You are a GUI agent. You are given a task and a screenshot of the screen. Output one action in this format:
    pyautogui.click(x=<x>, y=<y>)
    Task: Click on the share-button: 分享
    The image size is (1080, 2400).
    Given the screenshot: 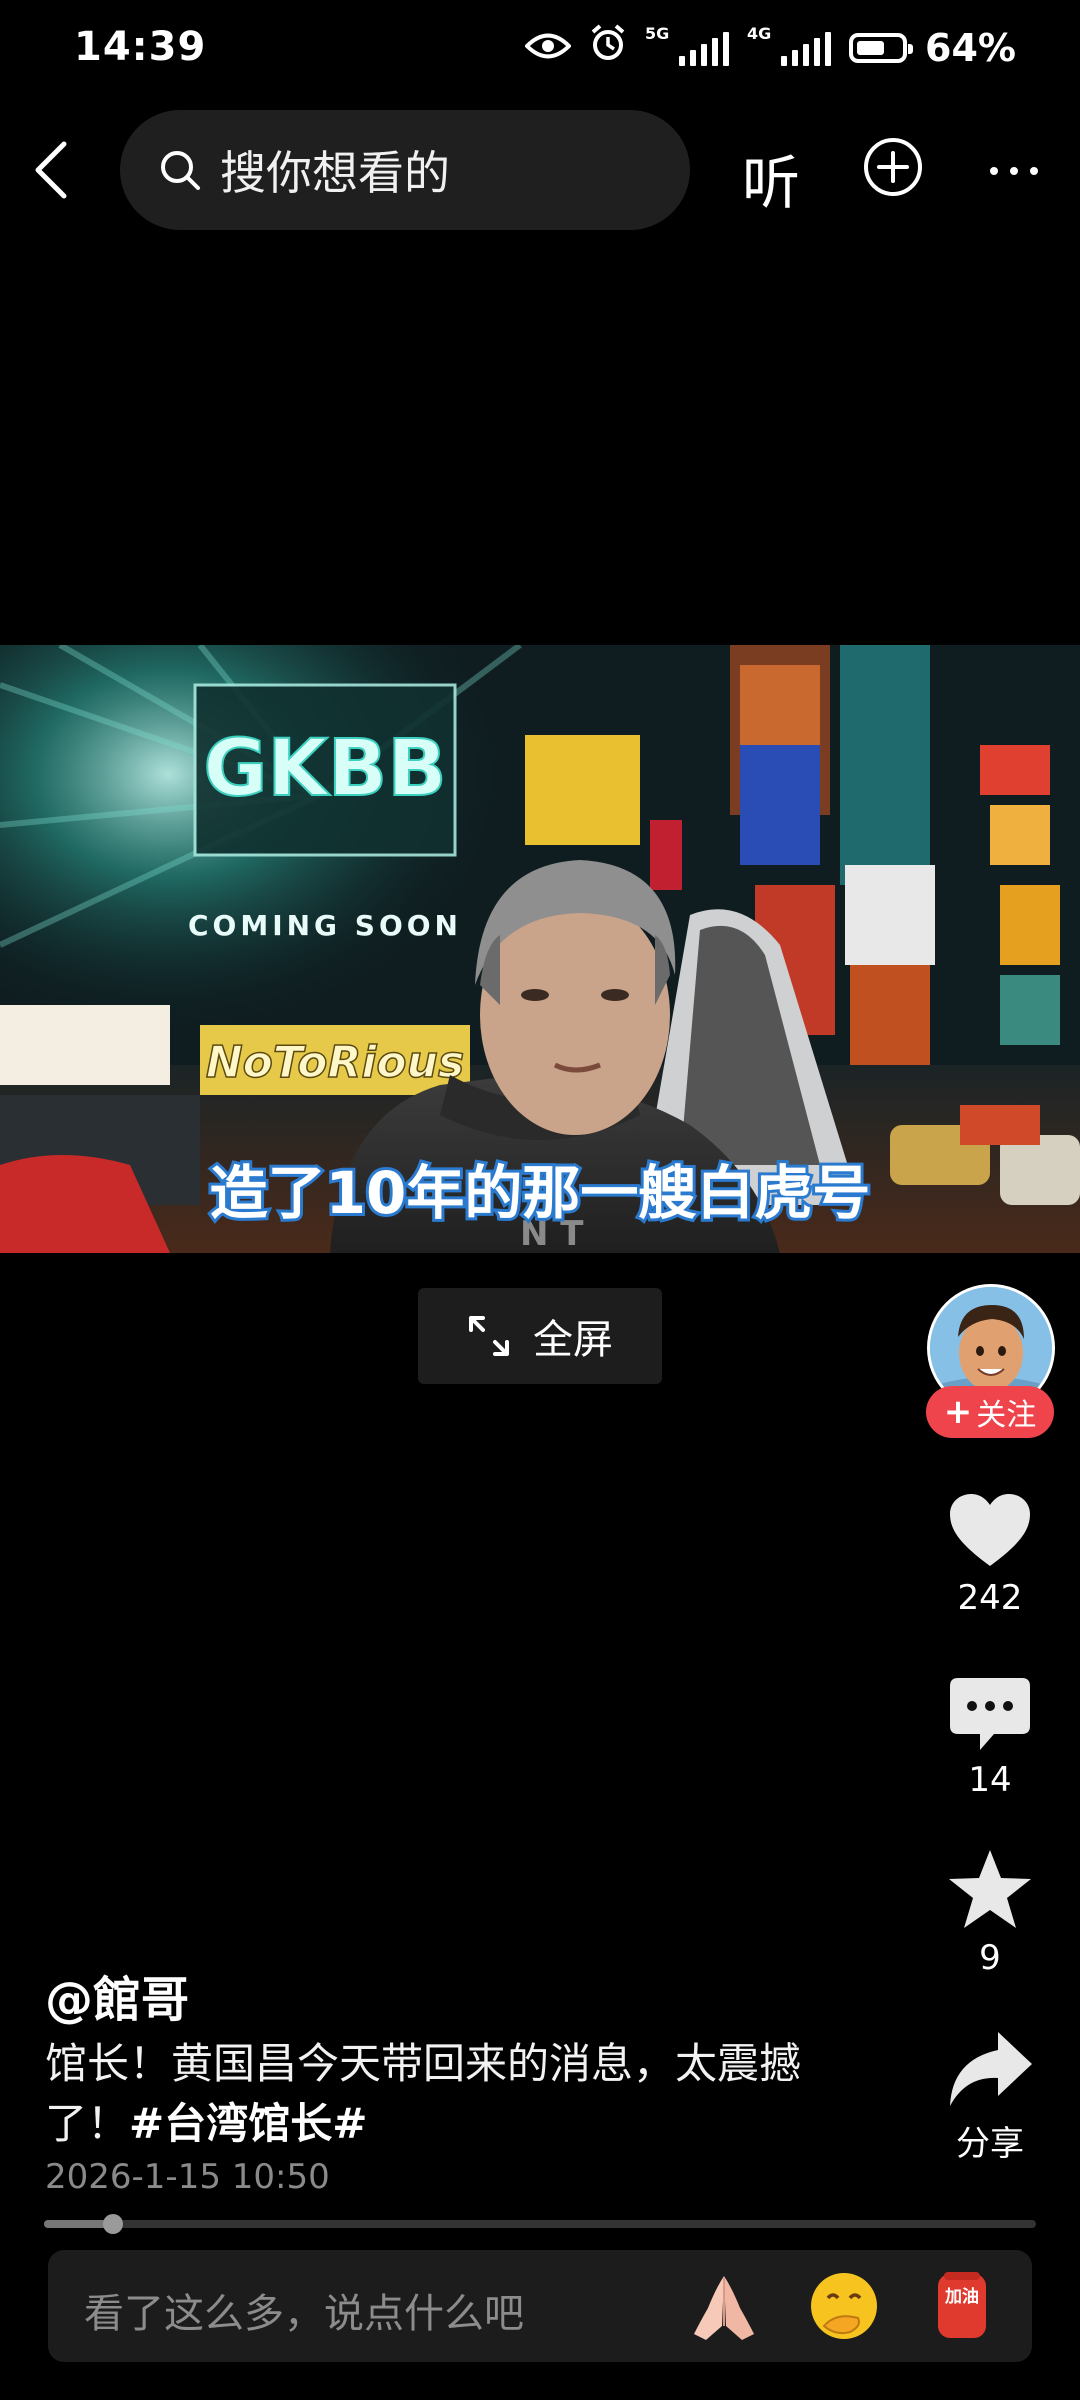 What is the action you would take?
    pyautogui.click(x=990, y=2097)
    